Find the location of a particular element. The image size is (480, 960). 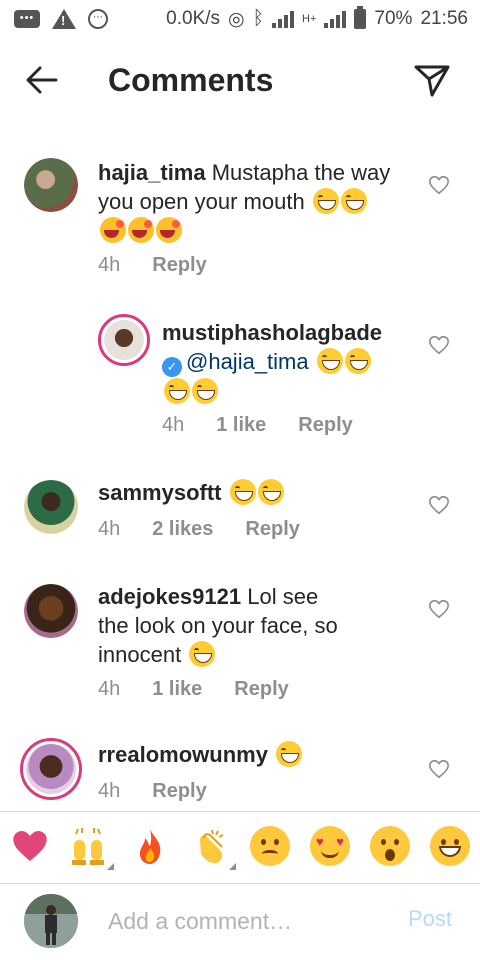

fire-icon is located at coordinates (150, 846).